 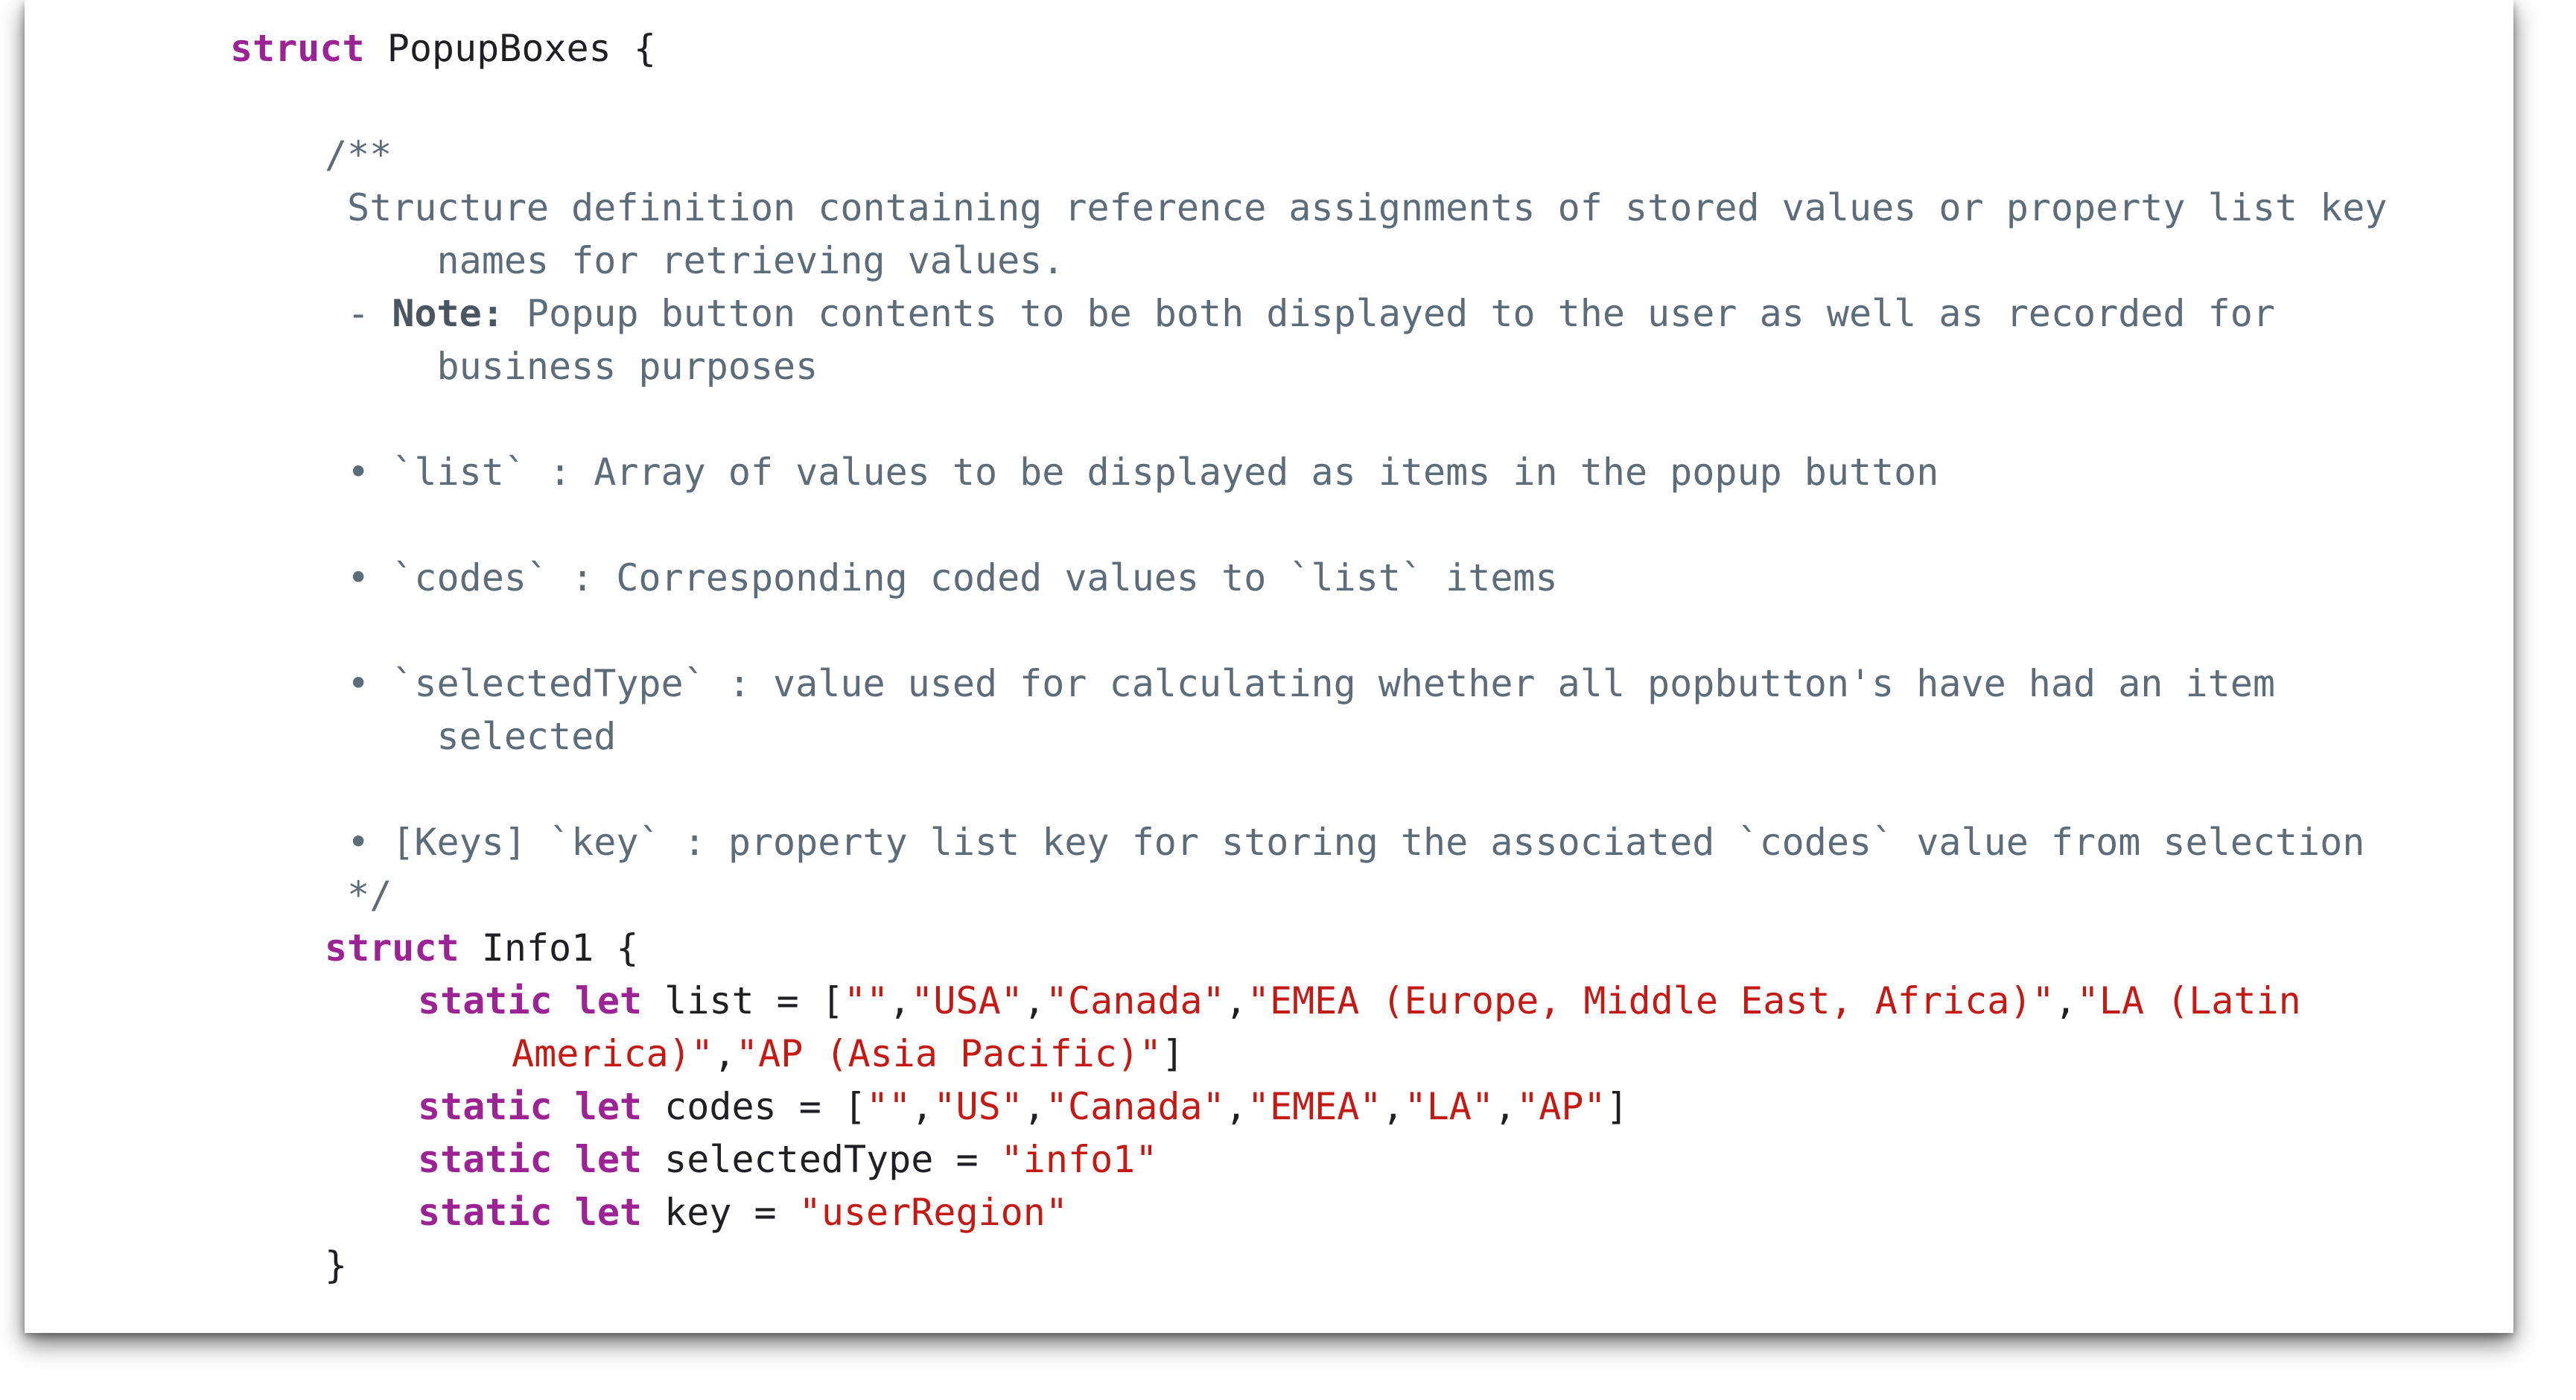 What do you see at coordinates (1651, 1000) in the screenshot?
I see `string-literal: "EMEA (Europe, Middle East, Africa)"` at bounding box center [1651, 1000].